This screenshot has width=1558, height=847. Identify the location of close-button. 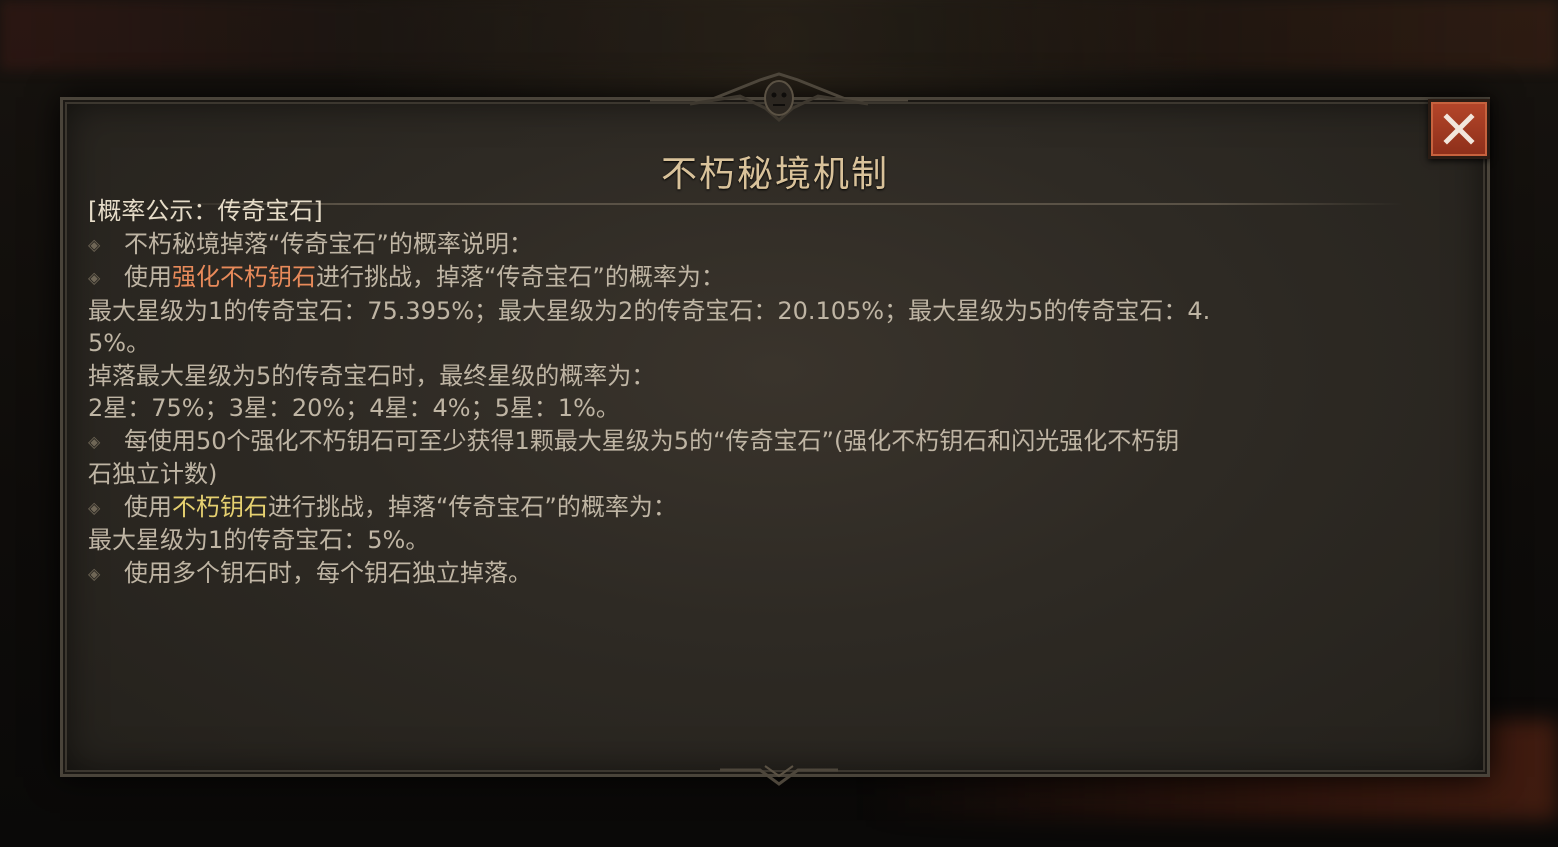
(1459, 129).